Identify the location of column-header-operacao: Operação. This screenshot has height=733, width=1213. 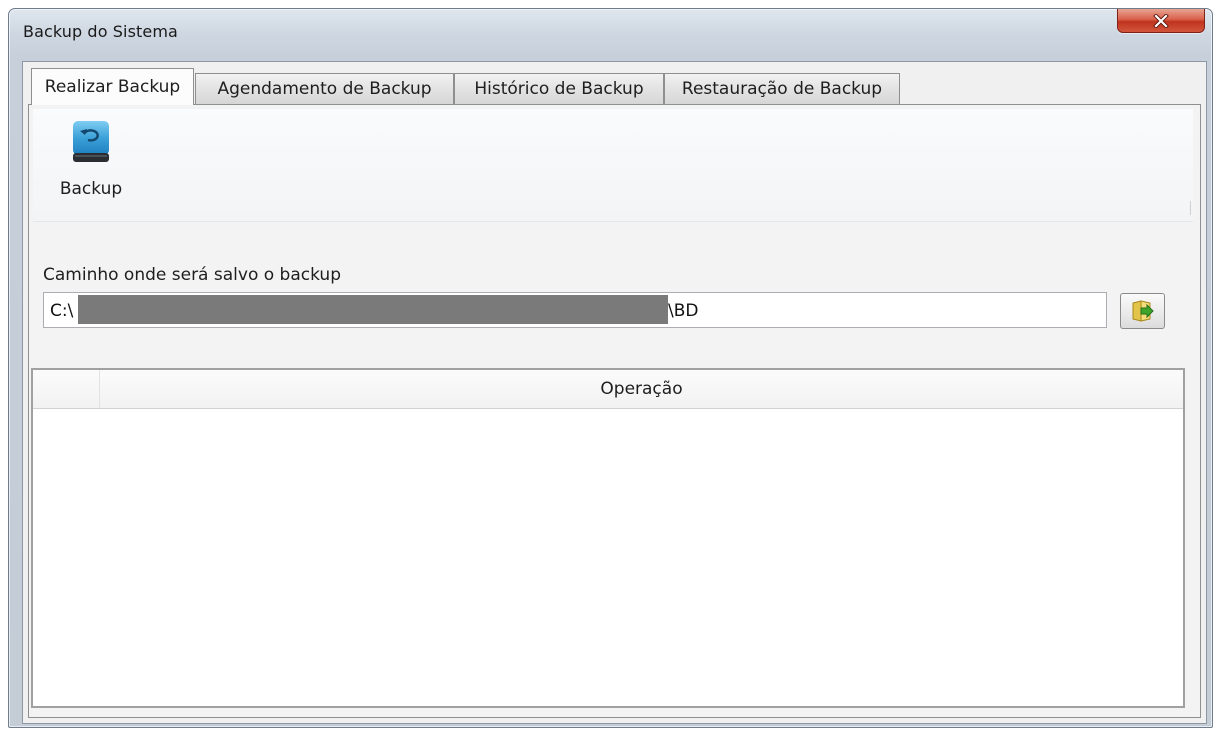
(641, 389).